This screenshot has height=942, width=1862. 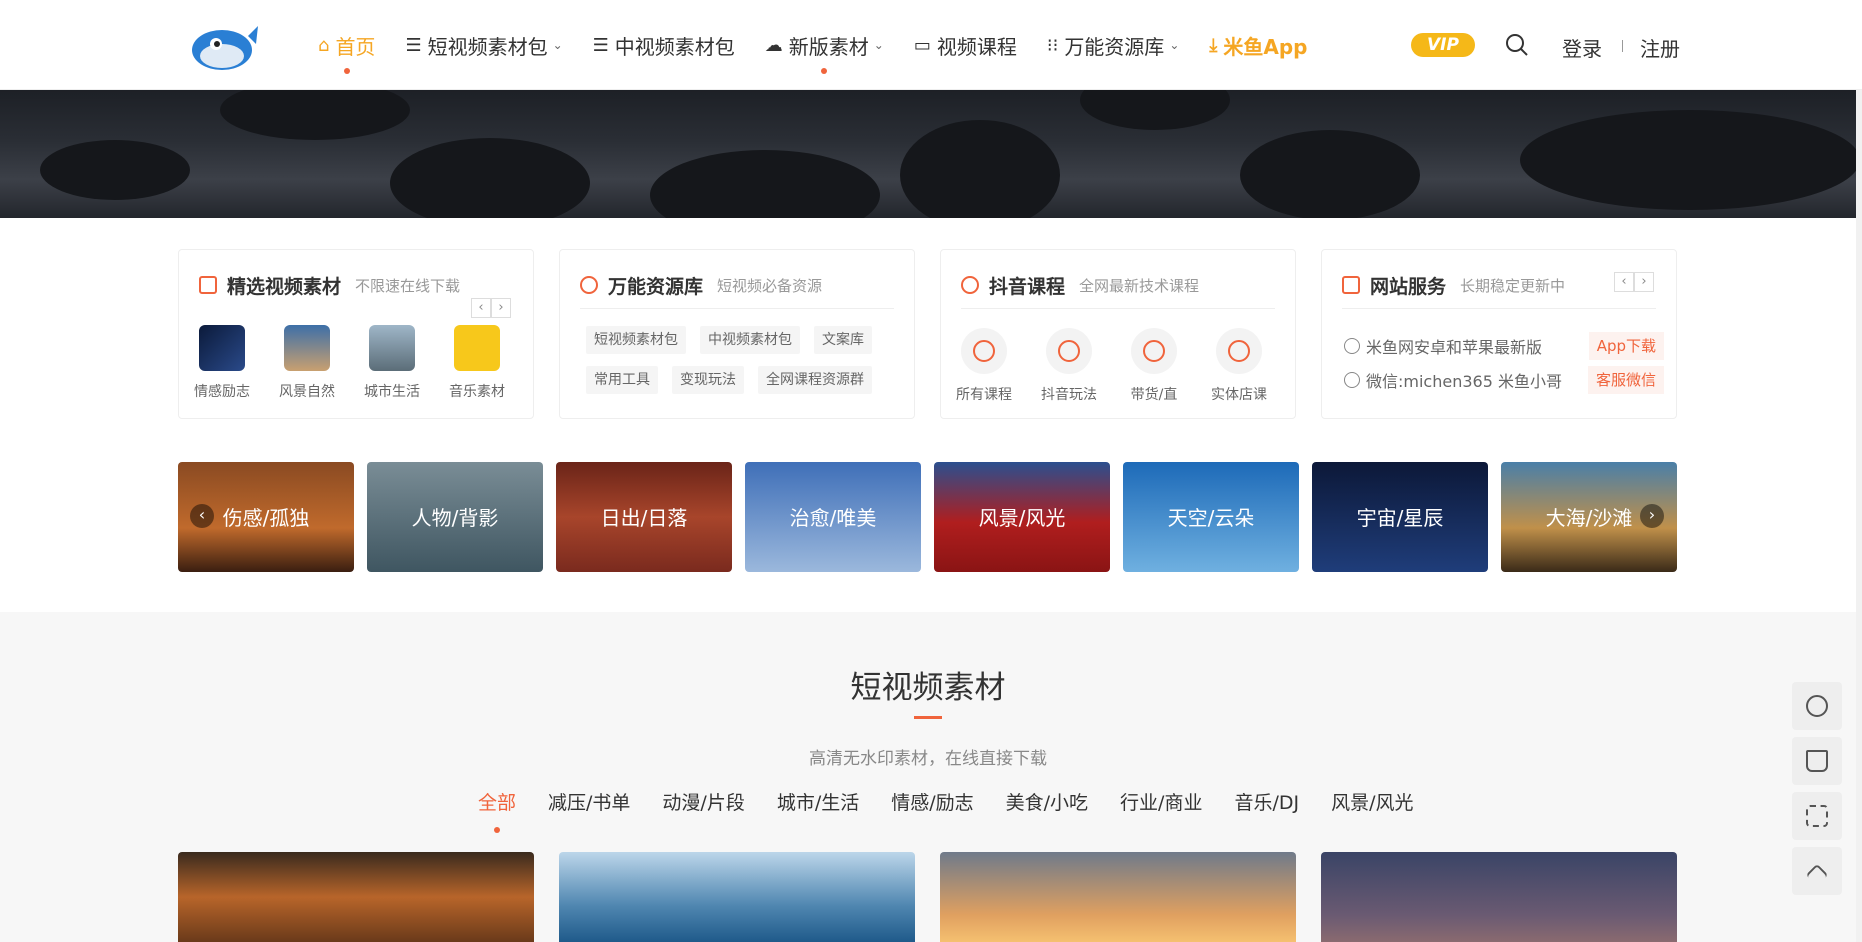 I want to click on service-row: 微信:michen365 米鱼小哥 客服微信, so click(x=1504, y=380).